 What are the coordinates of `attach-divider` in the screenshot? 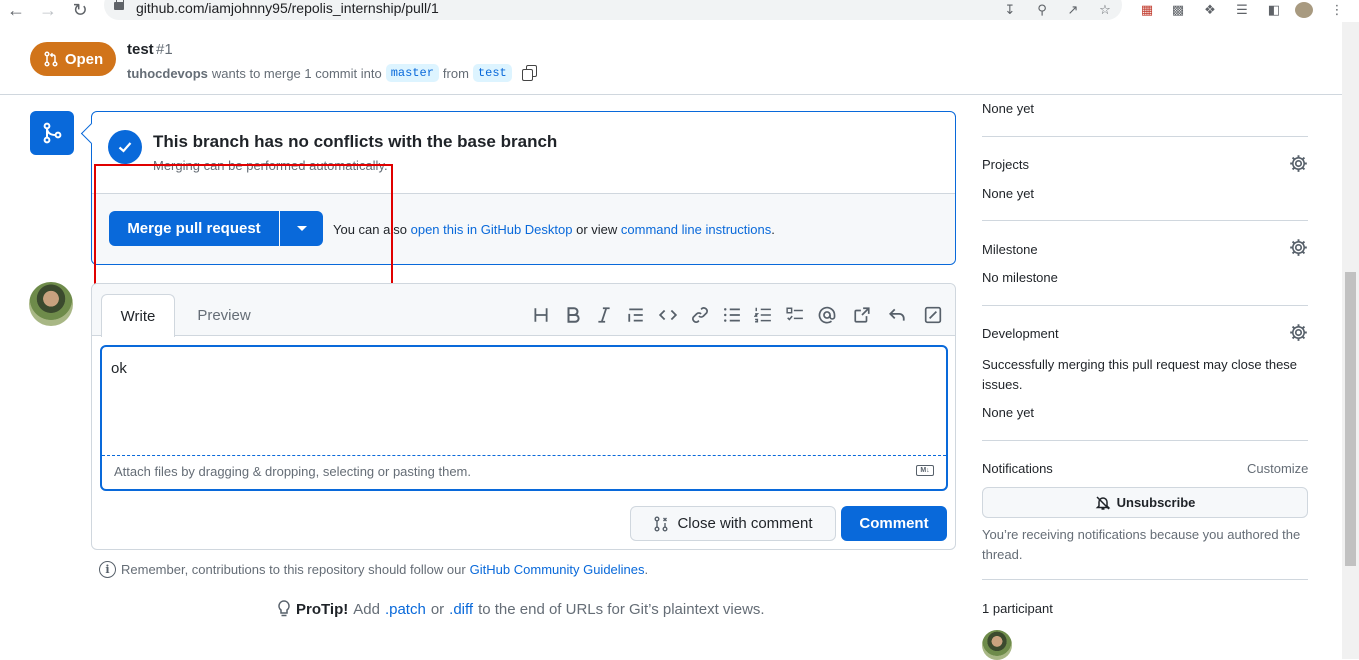 It's located at (524, 455).